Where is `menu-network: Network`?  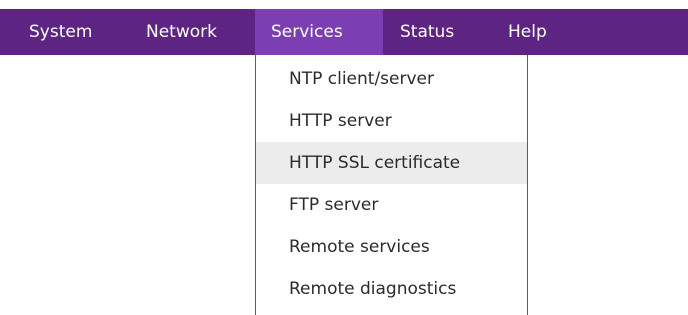
menu-network: Network is located at coordinates (192, 32).